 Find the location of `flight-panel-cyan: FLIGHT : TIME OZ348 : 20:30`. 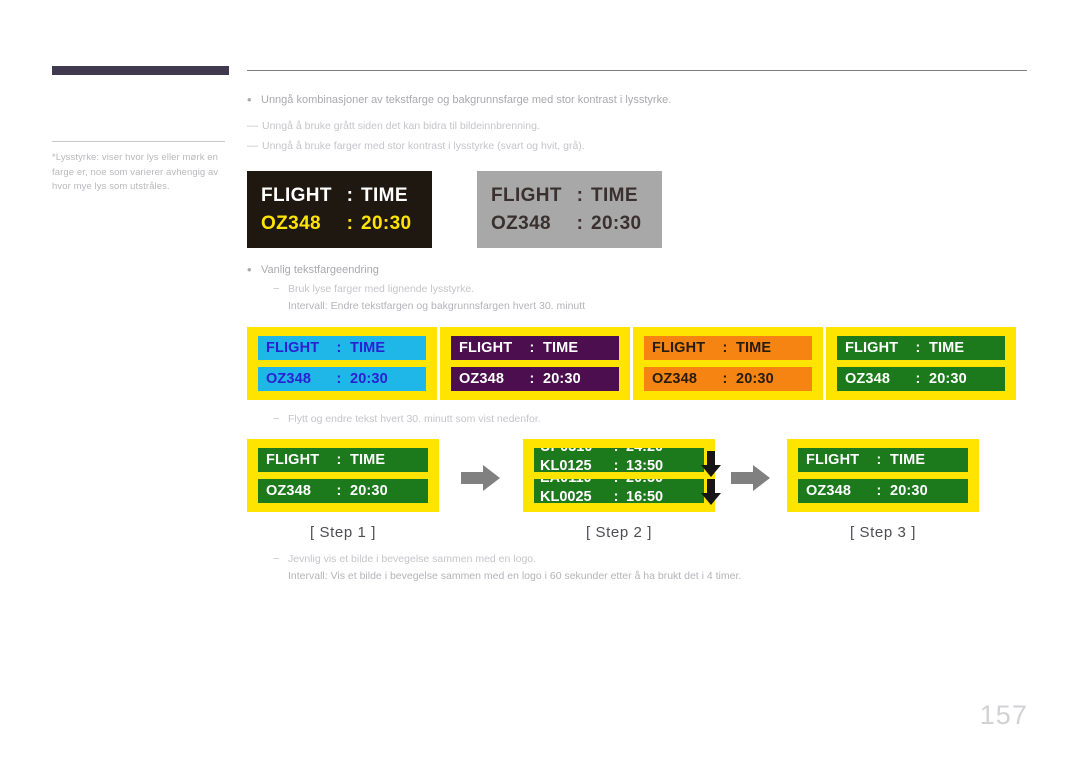

flight-panel-cyan: FLIGHT : TIME OZ348 : 20:30 is located at coordinates (342, 363).